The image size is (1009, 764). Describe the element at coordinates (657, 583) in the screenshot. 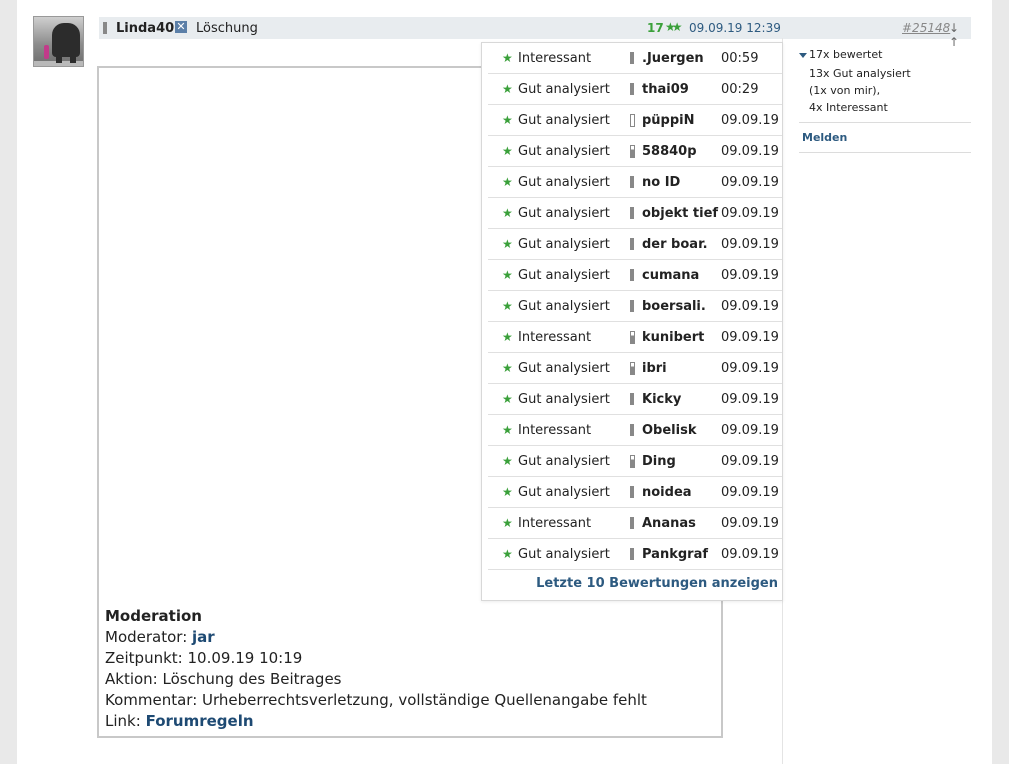

I see `show-more-ratings-link: Letzte 10 Bewertungen anzeigen` at that location.